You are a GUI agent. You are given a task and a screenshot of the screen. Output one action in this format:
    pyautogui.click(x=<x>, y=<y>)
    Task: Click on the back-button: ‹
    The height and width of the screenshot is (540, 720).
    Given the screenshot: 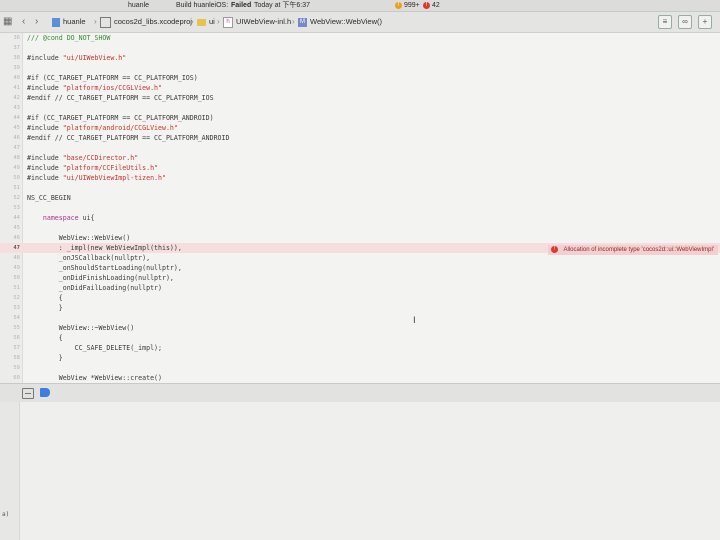 What is the action you would take?
    pyautogui.click(x=23, y=22)
    